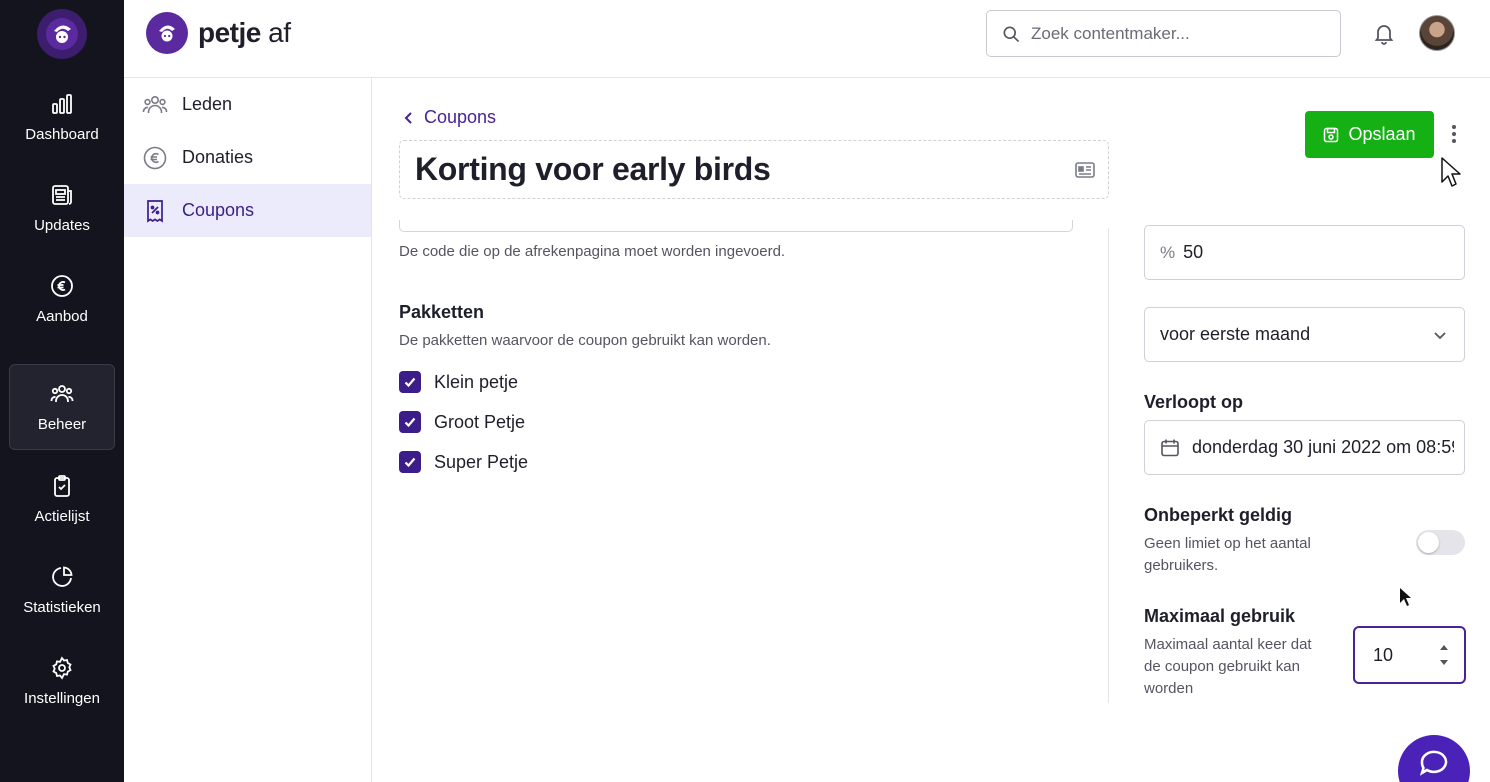 The image size is (1490, 782). I want to click on unlimited-help-text: Geen limiet op het aantal gebruikers., so click(1227, 554).